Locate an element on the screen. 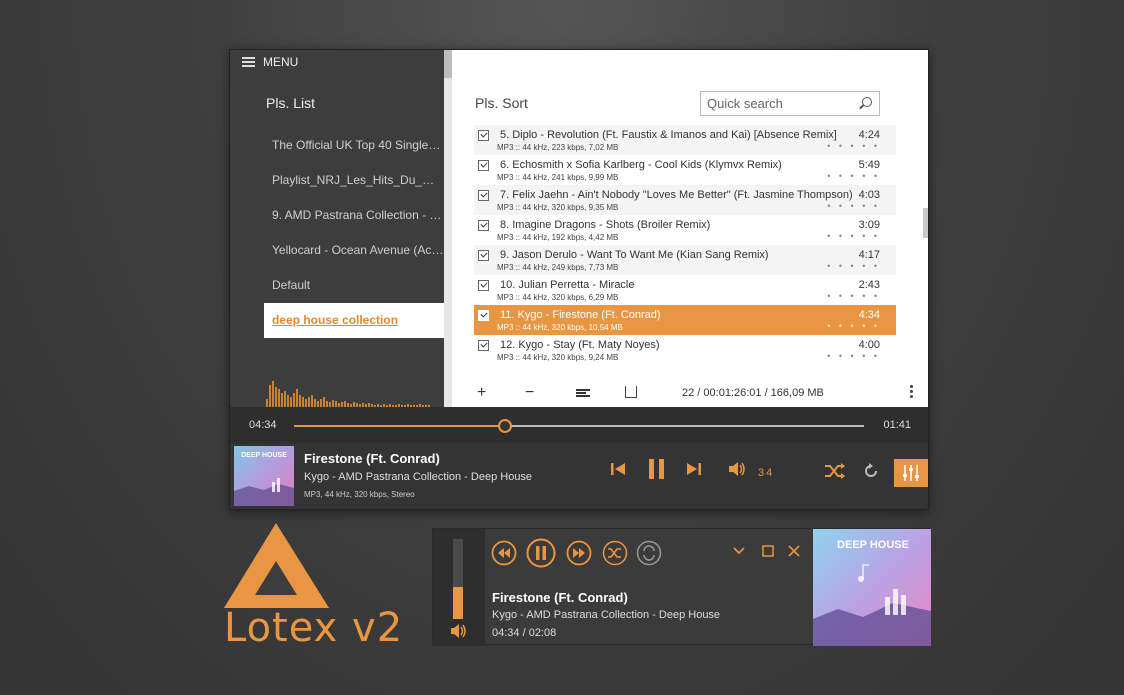 This screenshot has width=1124, height=695. track-meta: MP3 :: 44 kHz, 320 kbps, 9,24 MB is located at coordinates (558, 357).